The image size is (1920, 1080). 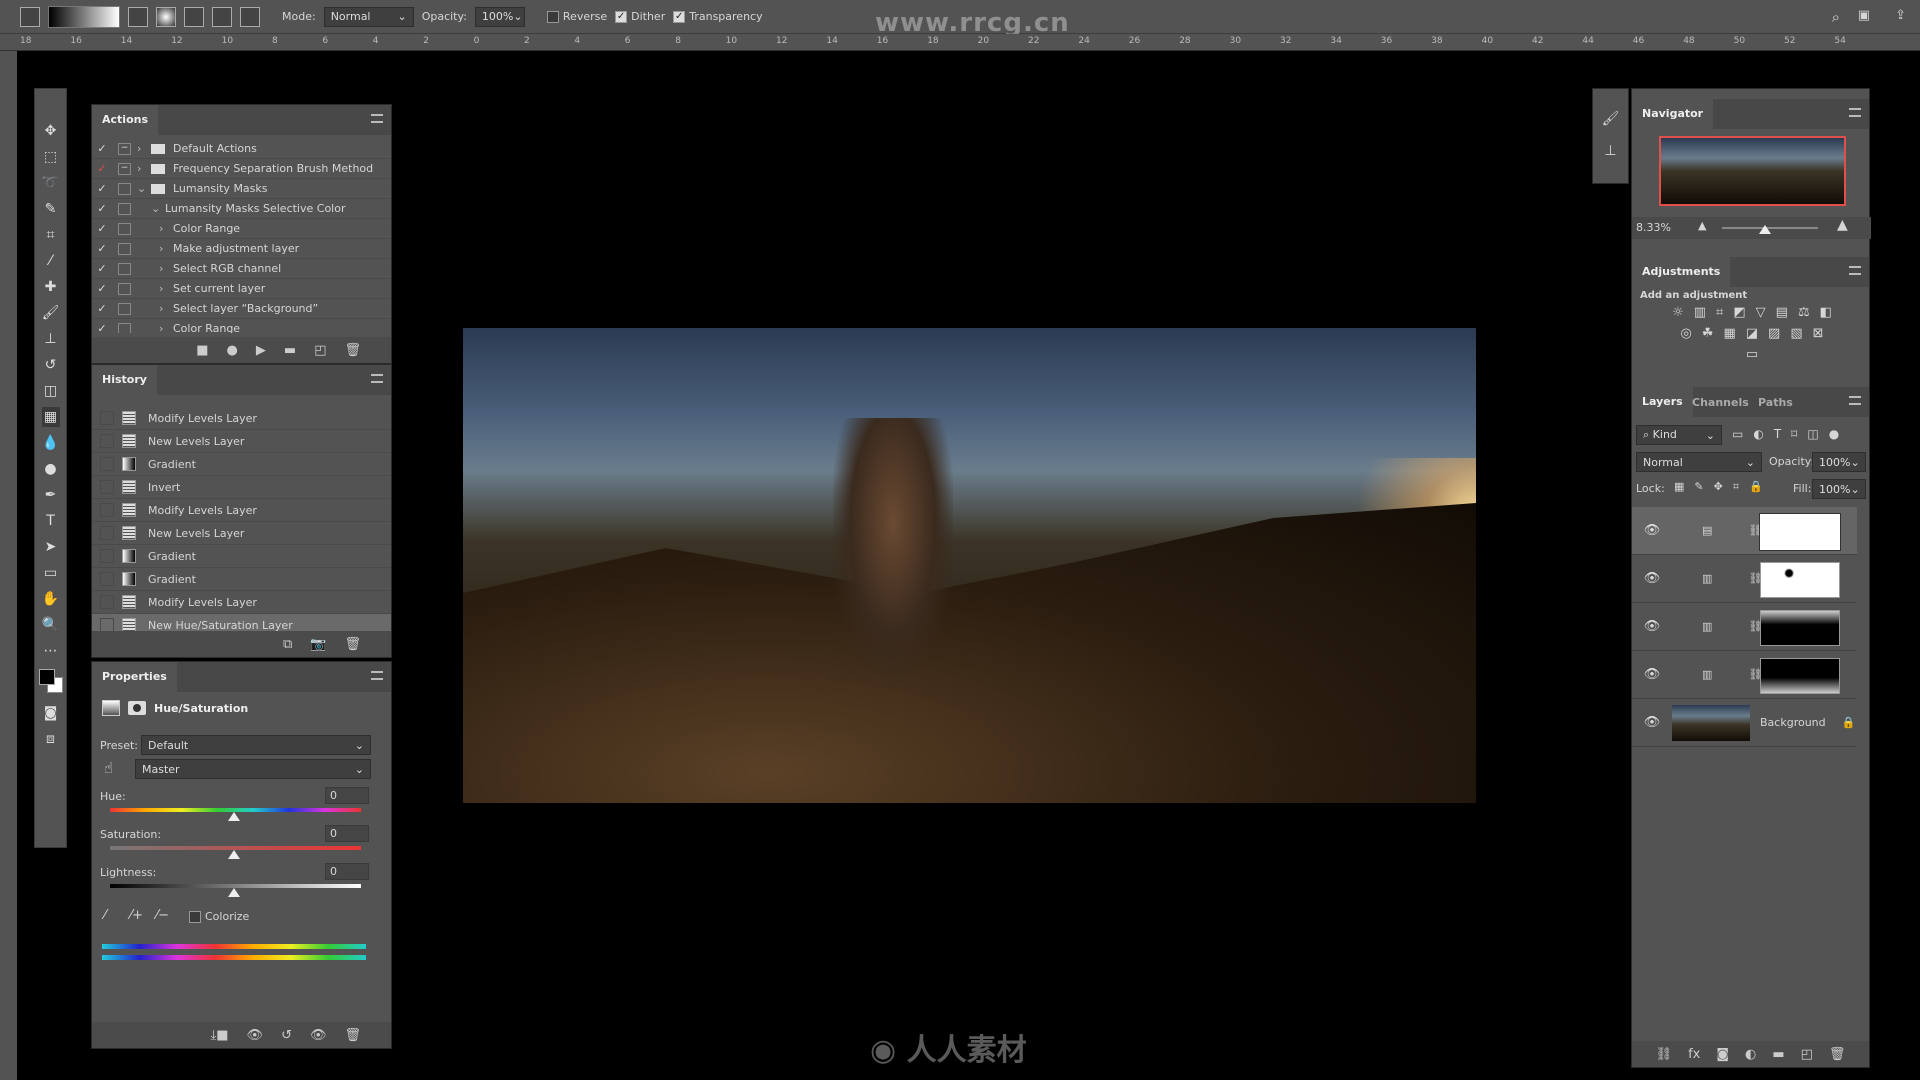 What do you see at coordinates (347, 795) in the screenshot?
I see `hue-value-input: 0` at bounding box center [347, 795].